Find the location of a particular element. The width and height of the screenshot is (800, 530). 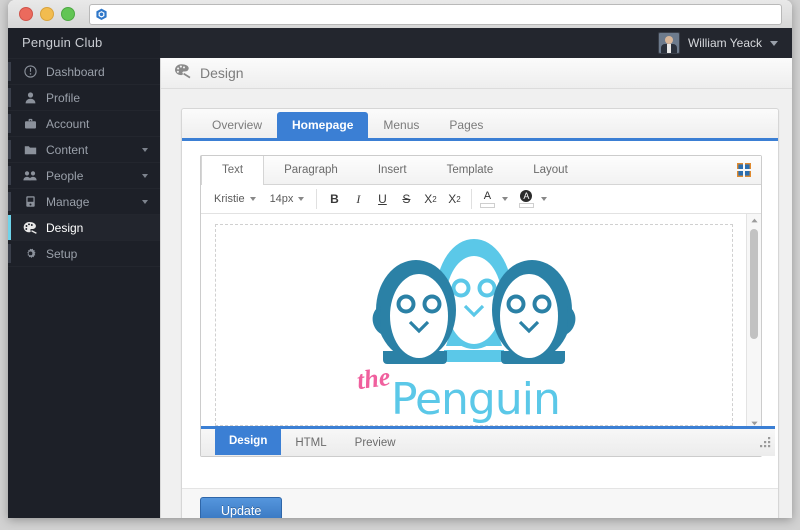

logo-penguin-text: Penguin is located at coordinates (476, 399).